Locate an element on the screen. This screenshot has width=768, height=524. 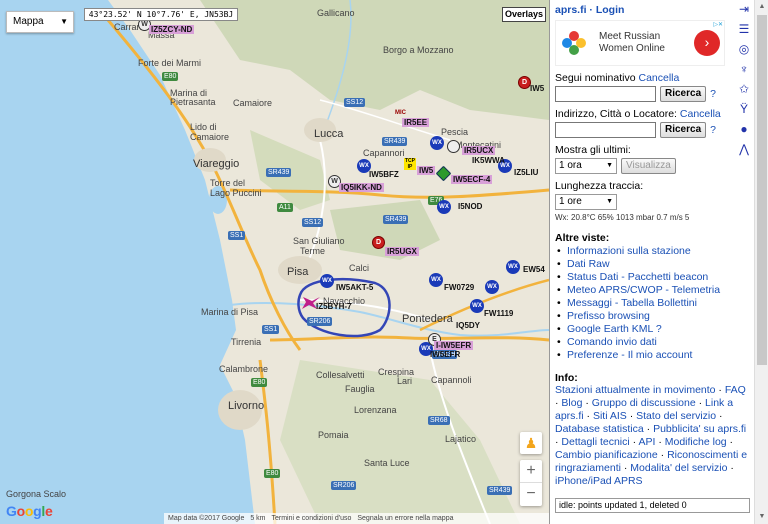
place-label: Forte dei Marmi is located at coordinates (170, 63).